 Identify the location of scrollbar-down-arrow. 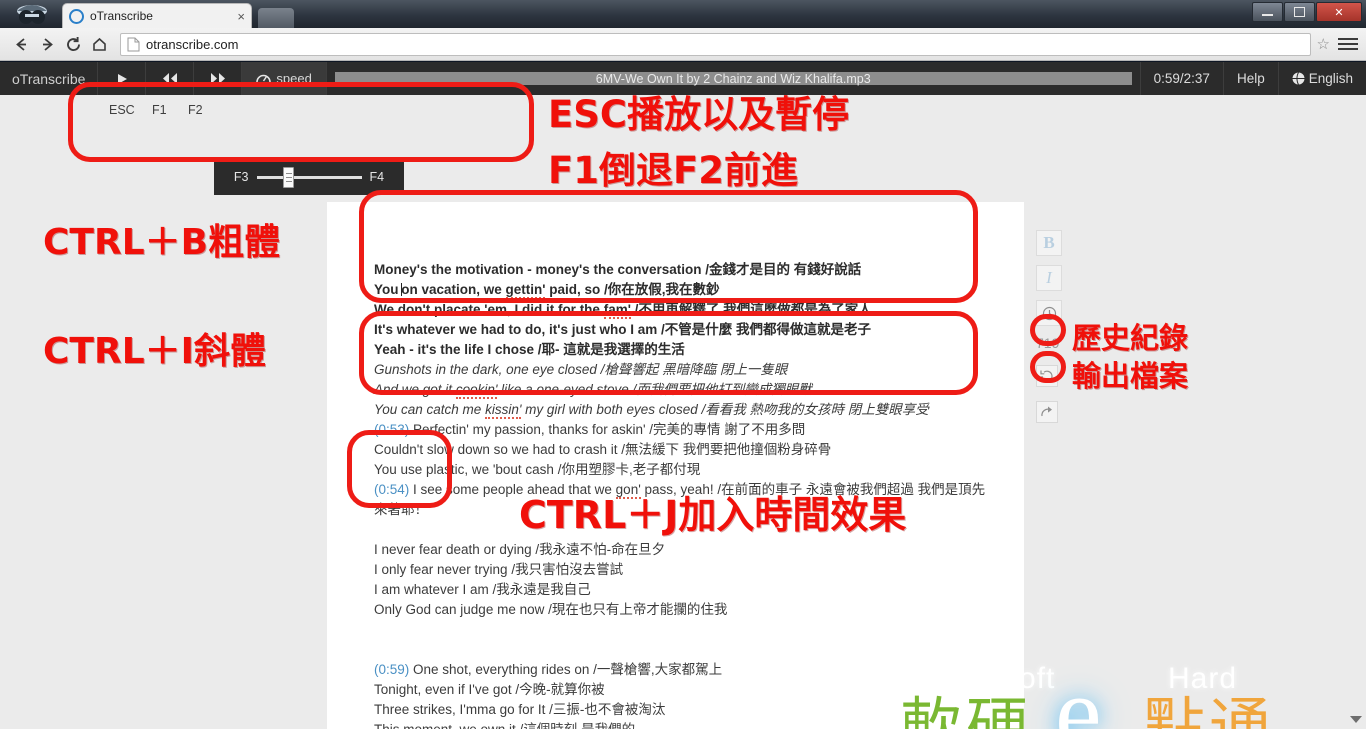
(1356, 719).